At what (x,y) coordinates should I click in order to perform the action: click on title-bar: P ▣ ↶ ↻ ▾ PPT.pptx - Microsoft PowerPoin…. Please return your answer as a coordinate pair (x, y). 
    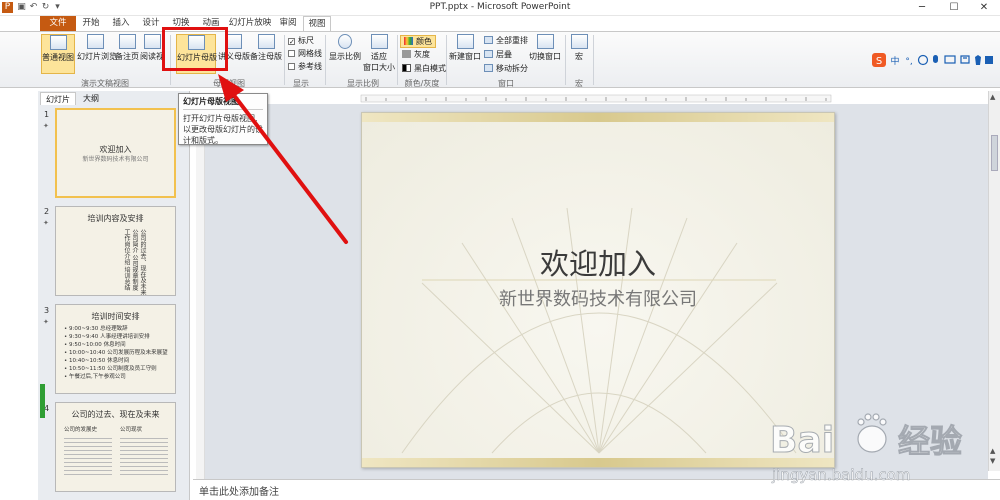
    Looking at the image, I should click on (500, 8).